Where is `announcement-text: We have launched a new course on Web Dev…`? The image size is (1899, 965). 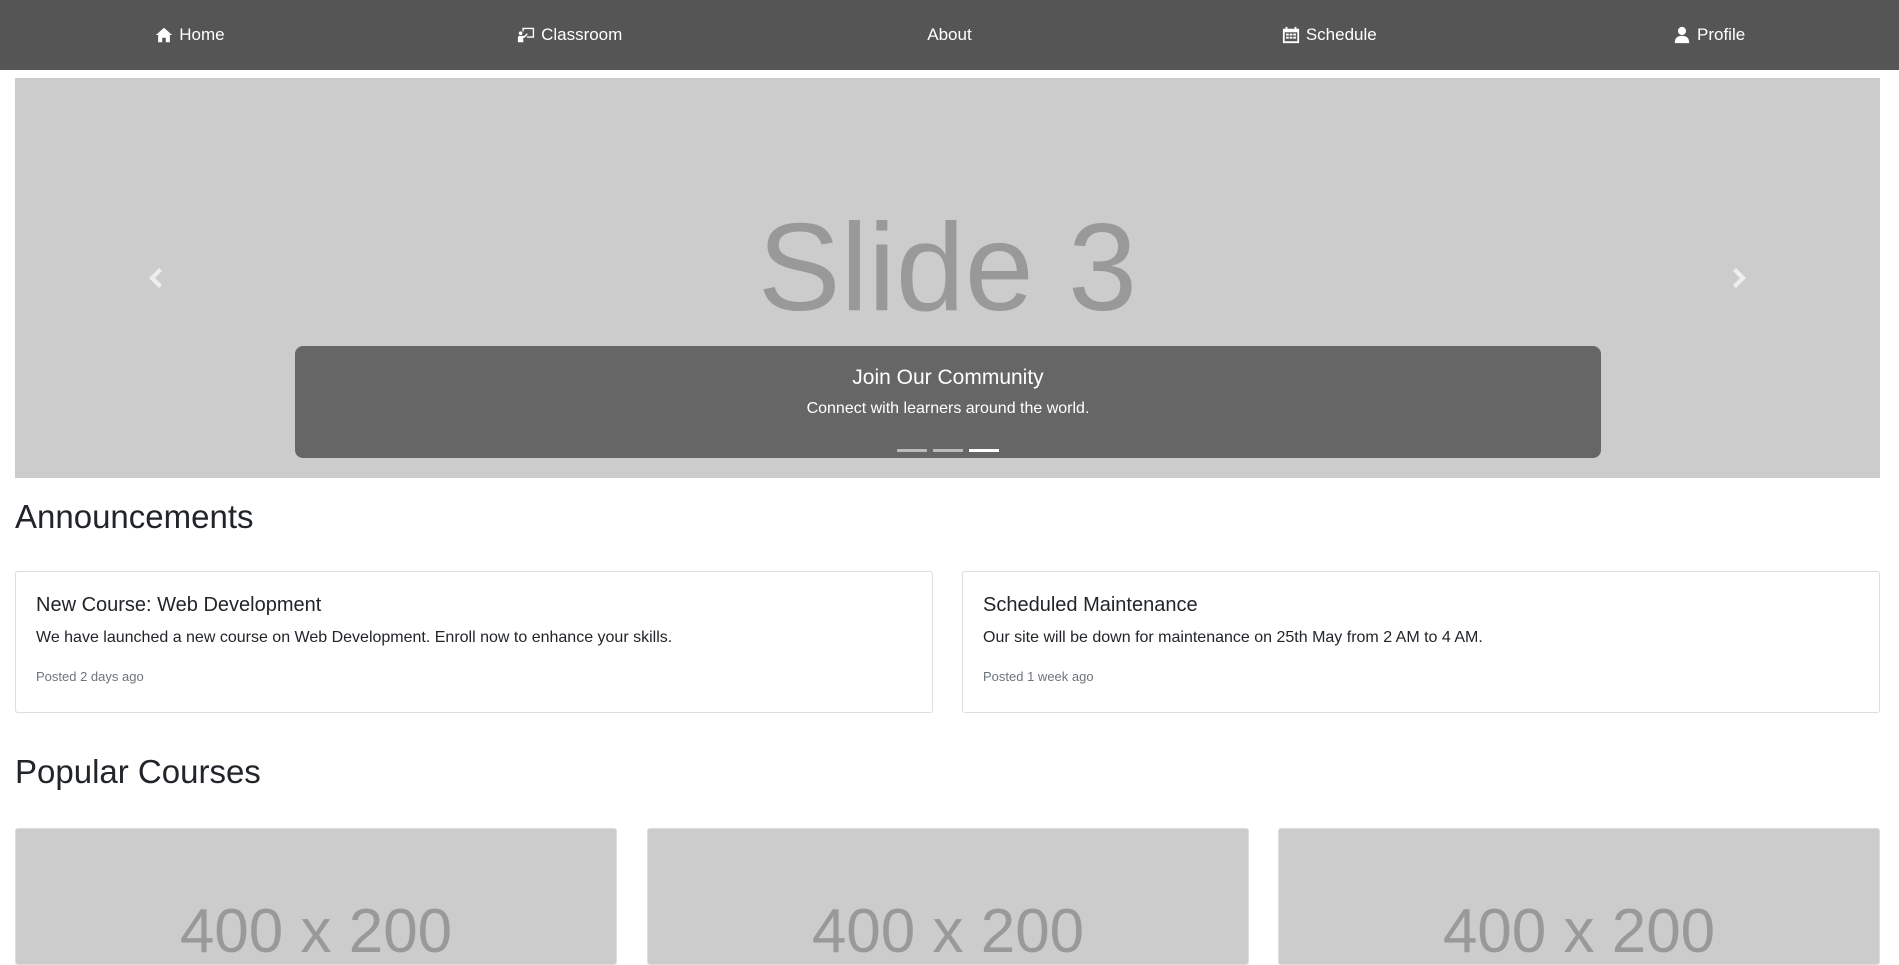 announcement-text: We have launched a new course on Web Dev… is located at coordinates (354, 637).